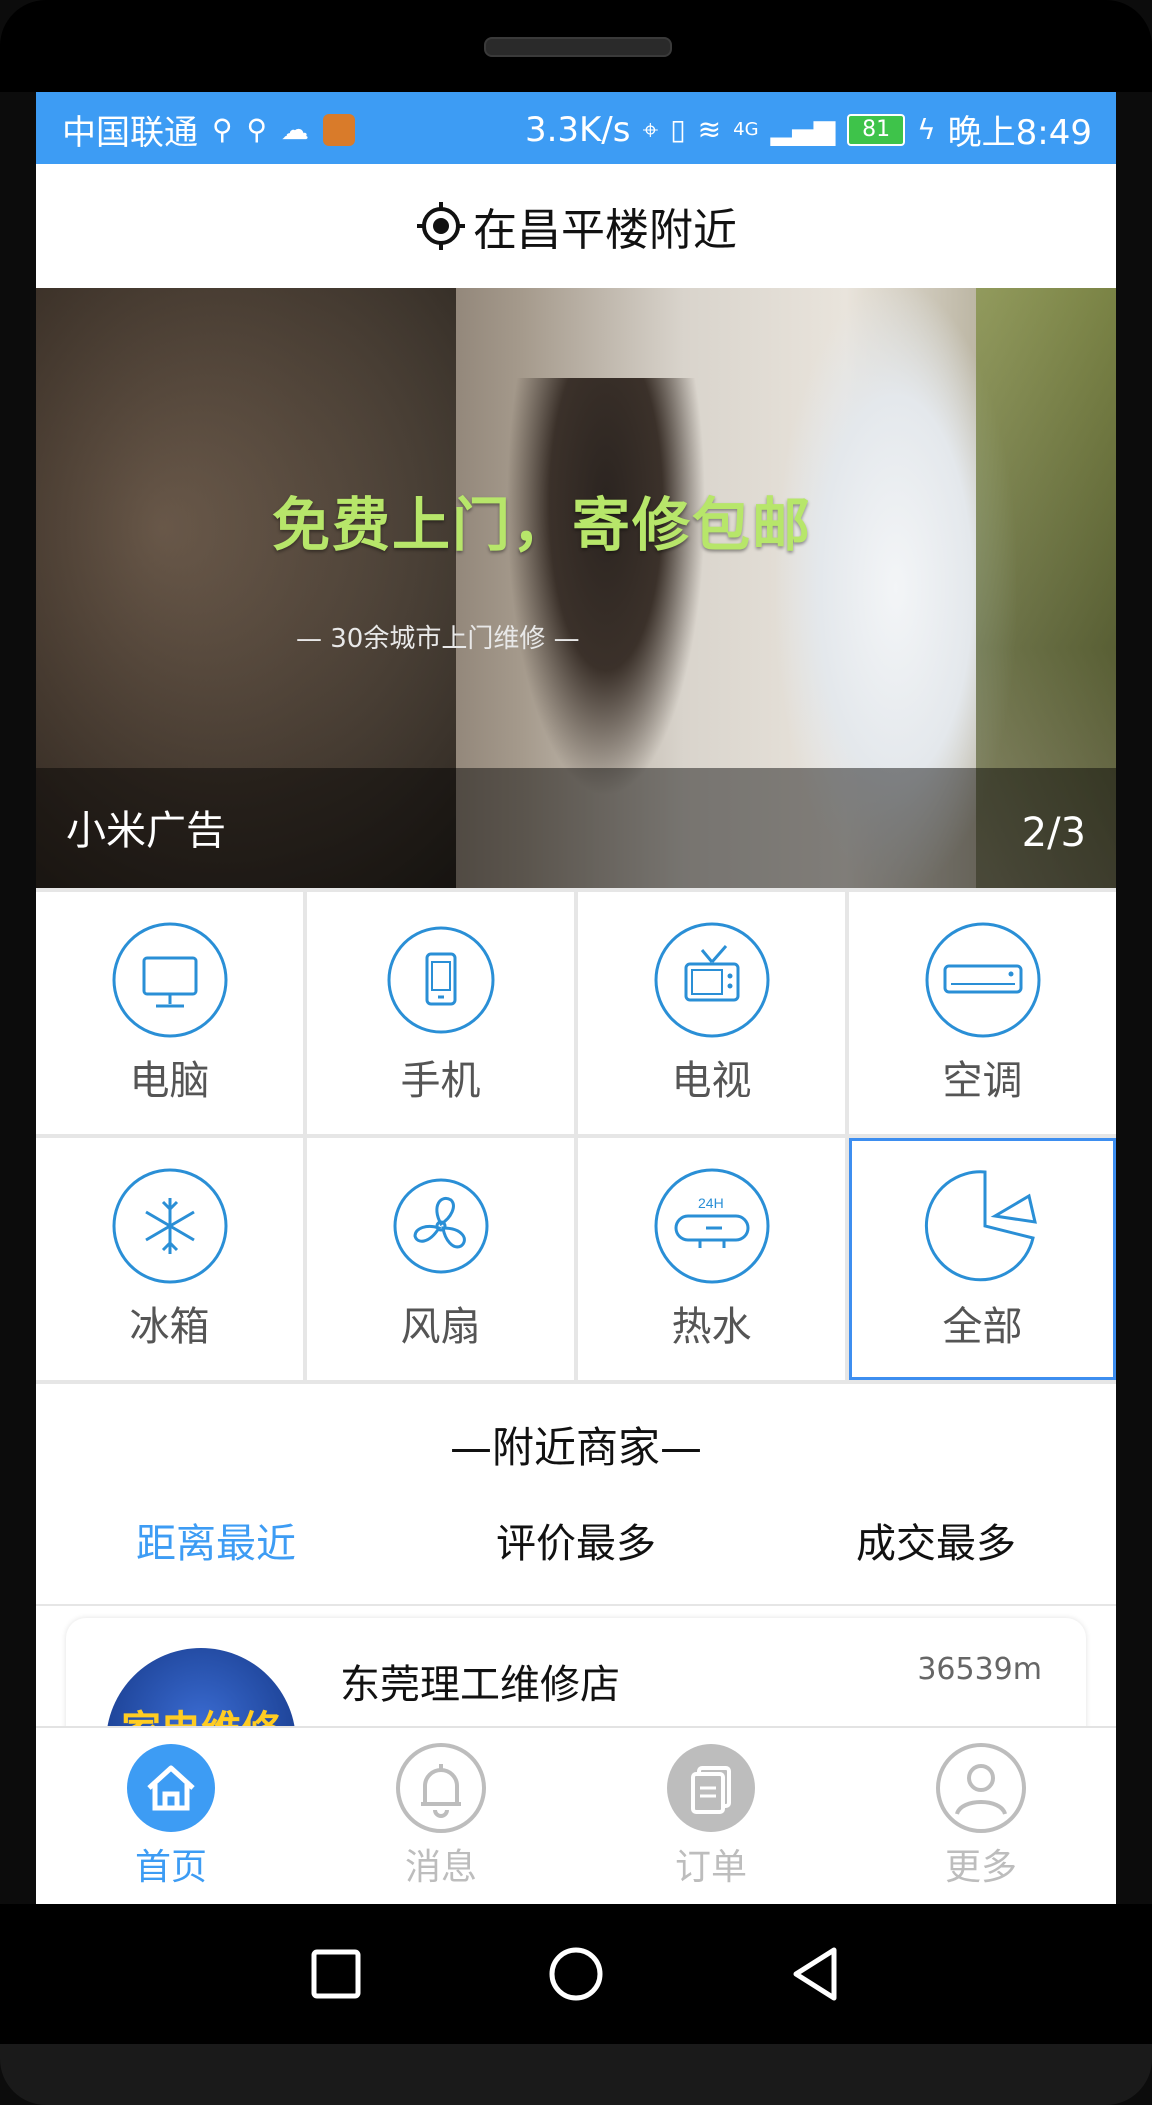 This screenshot has height=2105, width=1152. I want to click on category-phone: 手机, so click(440, 1013).